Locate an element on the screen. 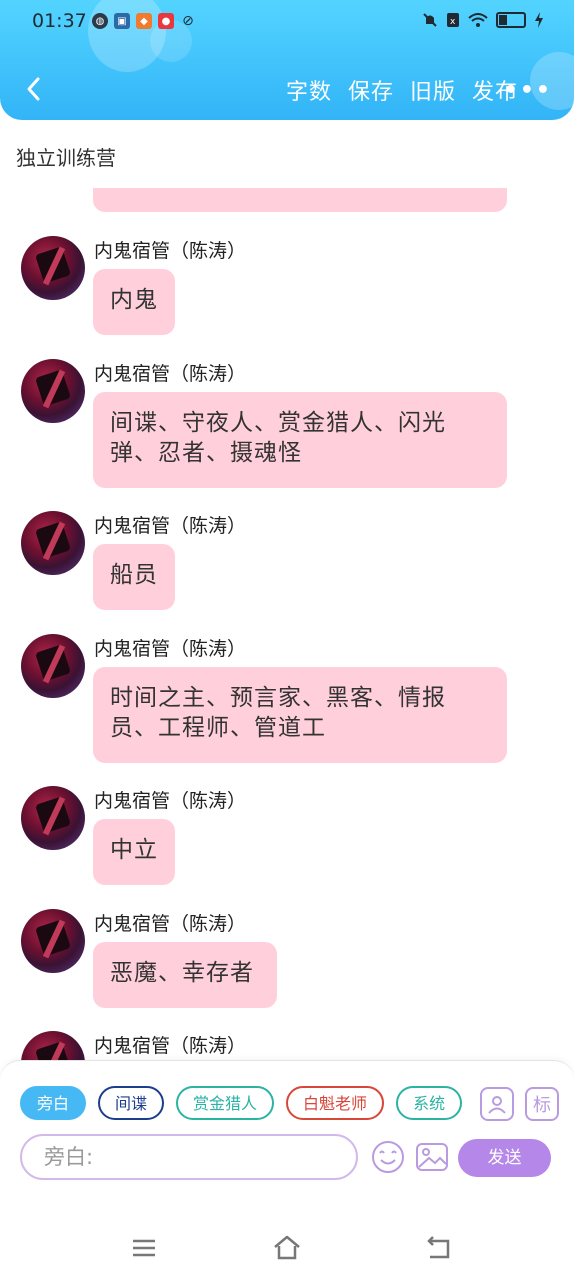  role-chip-list: 旁白 间谍 赏金猎人 白魁老师 系统 is located at coordinates (242, 1105).